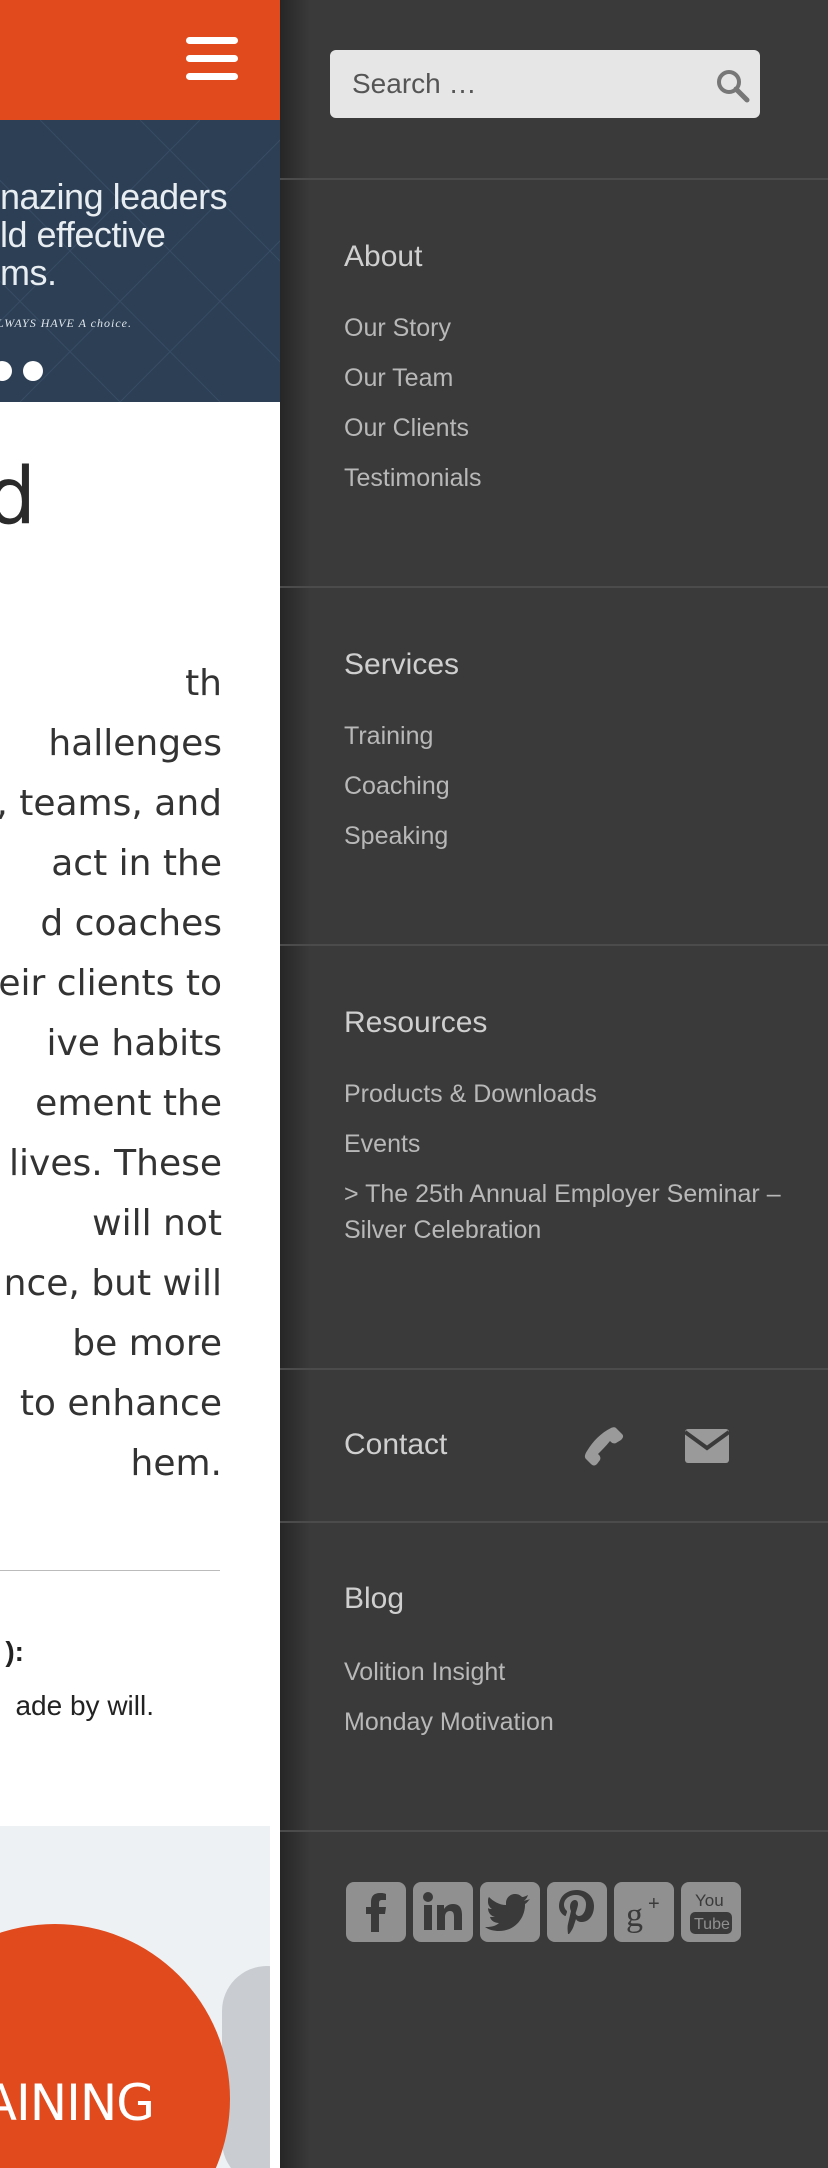 The width and height of the screenshot is (828, 2168). I want to click on google-plus-icon: g +, so click(644, 1912).